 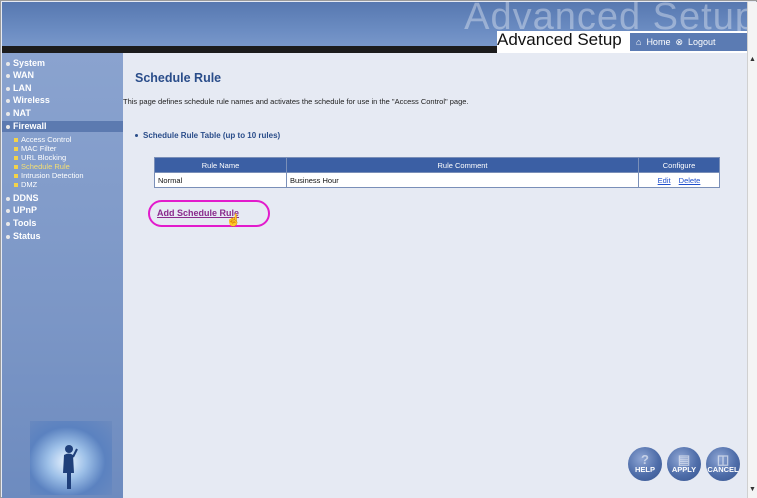 What do you see at coordinates (752, 489) in the screenshot?
I see `scroll-down-arrow-icon: ▼` at bounding box center [752, 489].